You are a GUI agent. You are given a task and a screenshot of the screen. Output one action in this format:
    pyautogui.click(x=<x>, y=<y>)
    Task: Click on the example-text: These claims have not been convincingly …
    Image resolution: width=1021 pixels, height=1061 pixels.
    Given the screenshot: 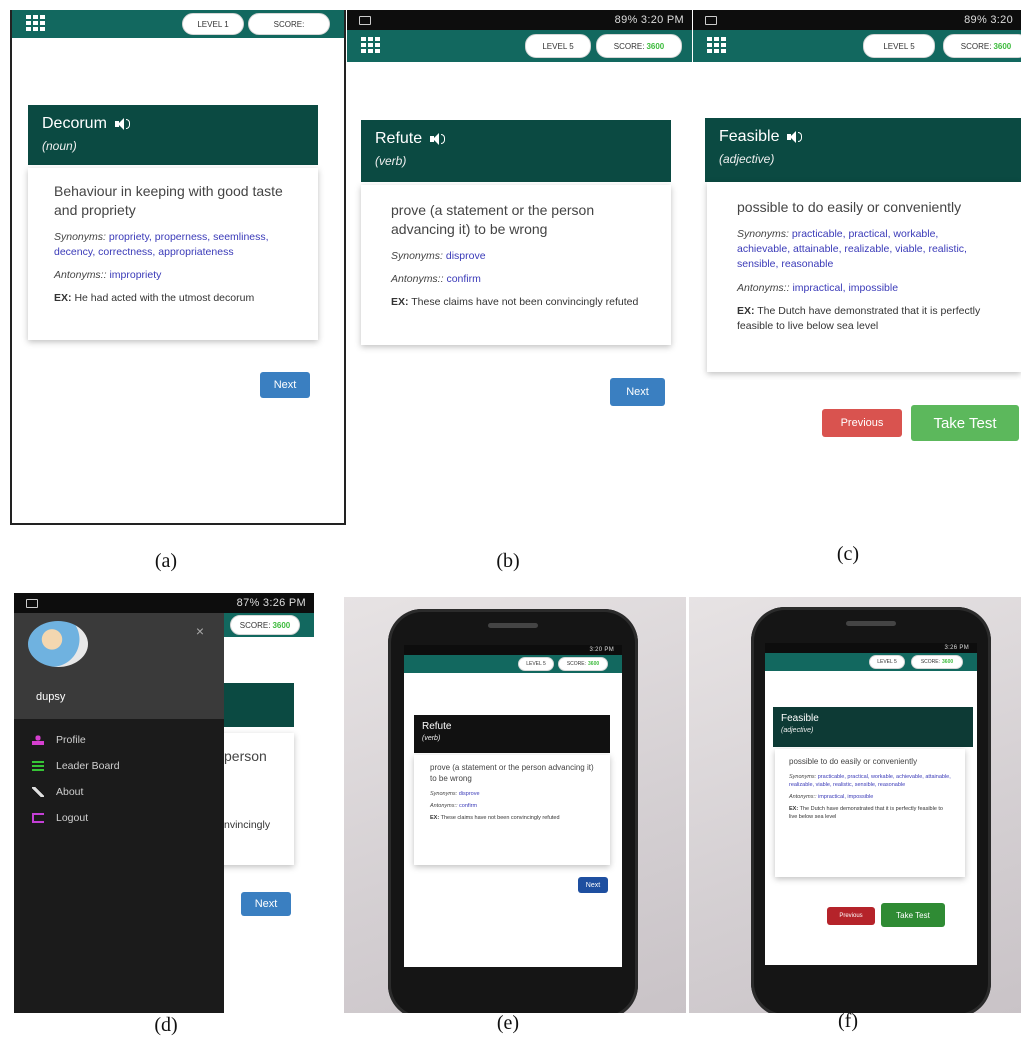 What is the action you would take?
    pyautogui.click(x=500, y=817)
    